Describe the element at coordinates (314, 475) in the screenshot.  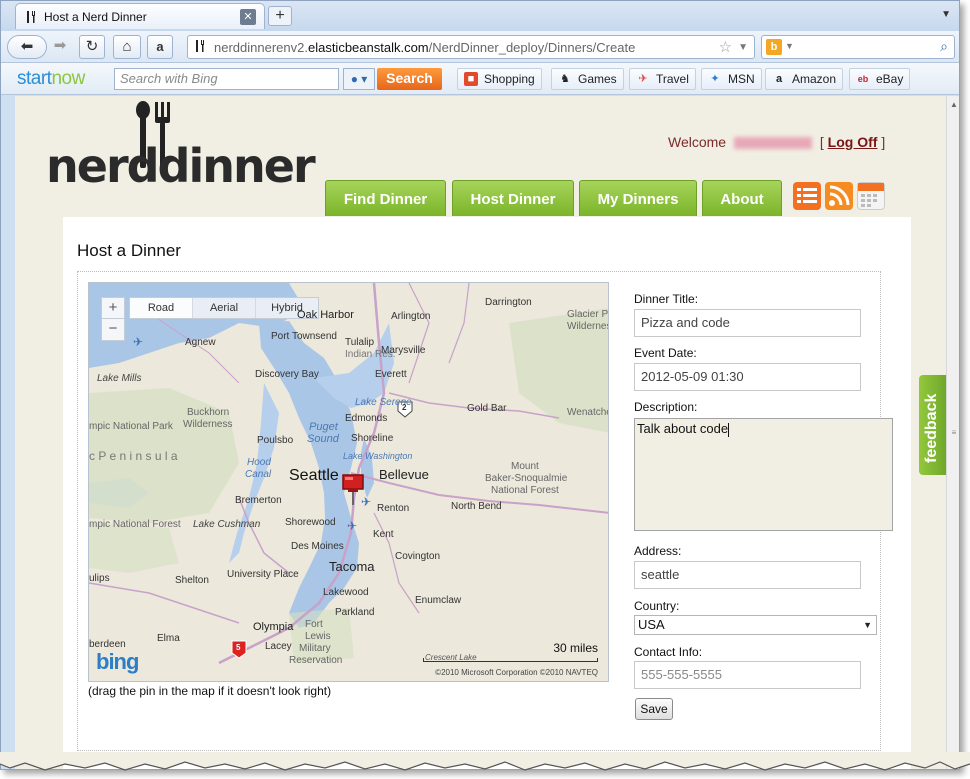
I see `map-label: Seattle` at that location.